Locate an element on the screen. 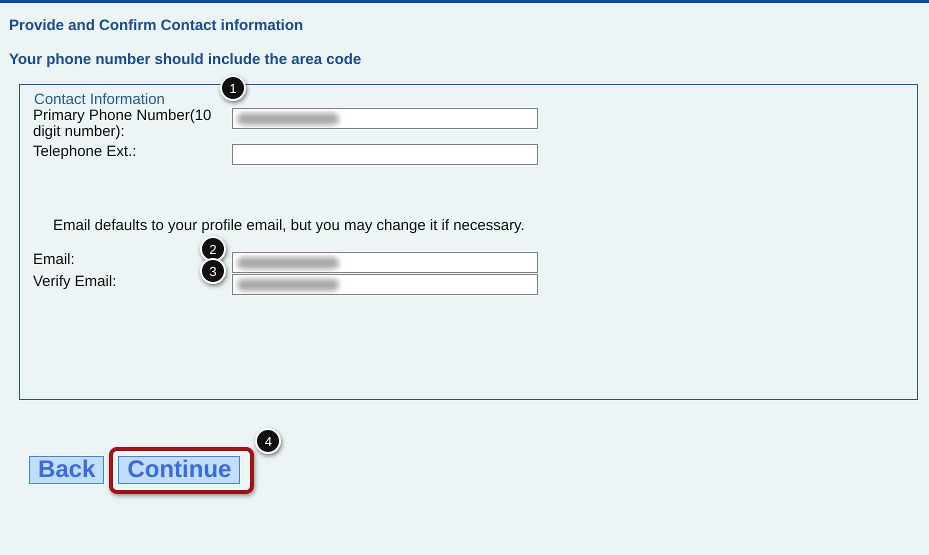 The image size is (929, 555). nav-button: Continue is located at coordinates (179, 470).